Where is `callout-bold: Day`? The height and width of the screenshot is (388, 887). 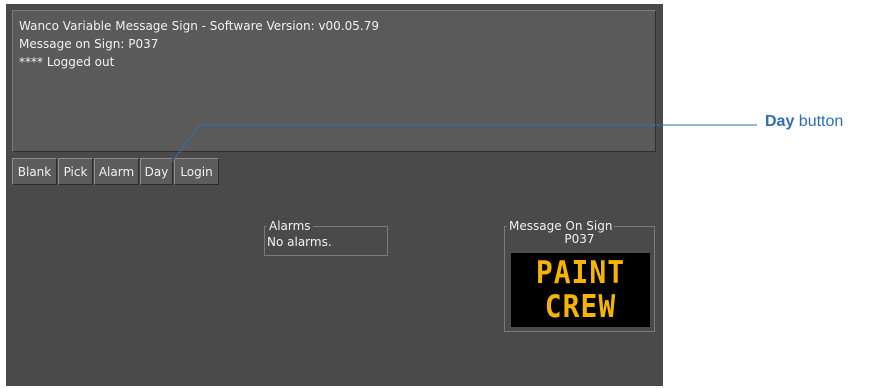
callout-bold: Day is located at coordinates (780, 121).